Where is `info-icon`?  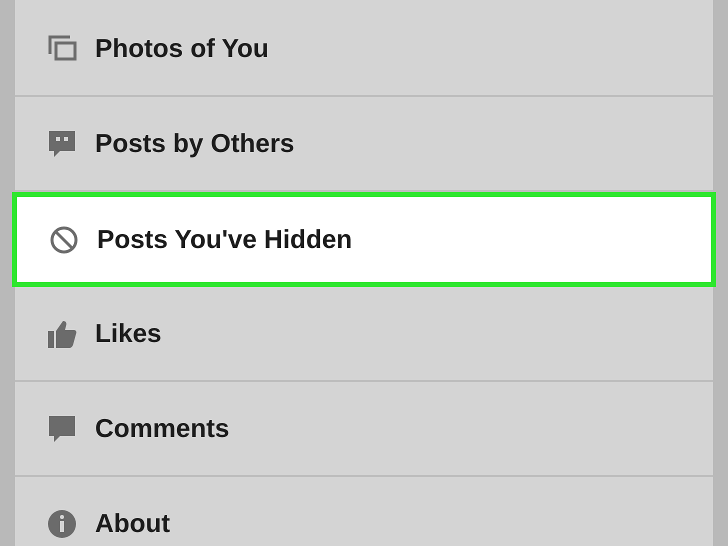
info-icon is located at coordinates (62, 523).